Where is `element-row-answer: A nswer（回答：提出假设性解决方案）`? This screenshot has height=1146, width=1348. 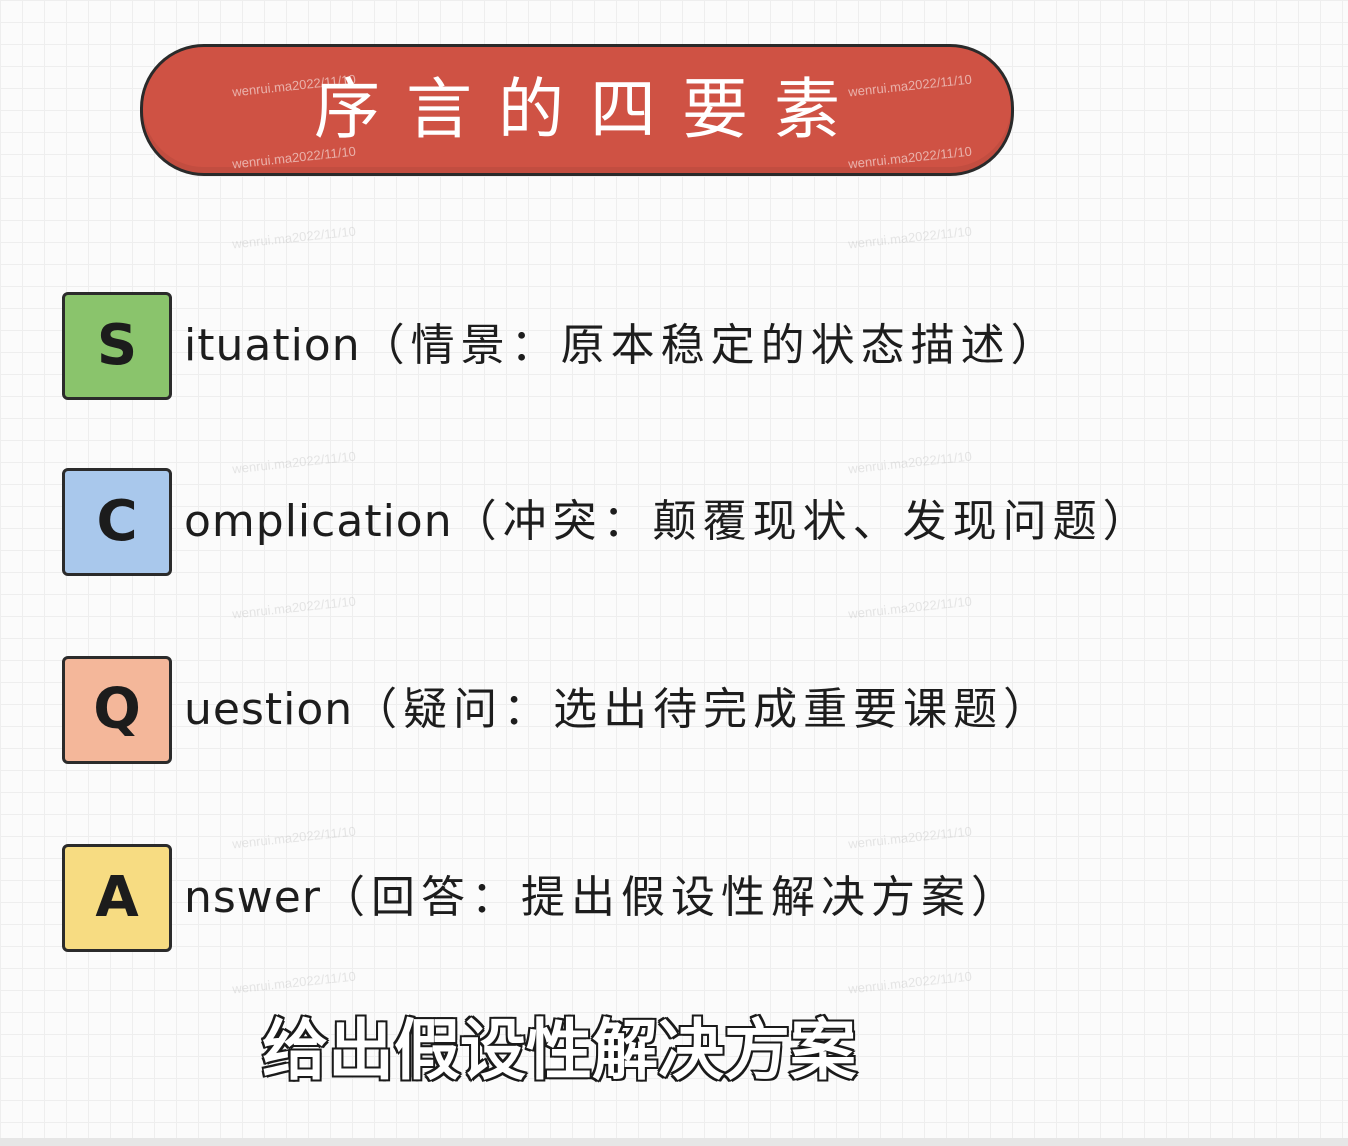
element-row-answer: A nswer（回答：提出假设性解决方案） is located at coordinates (541, 898).